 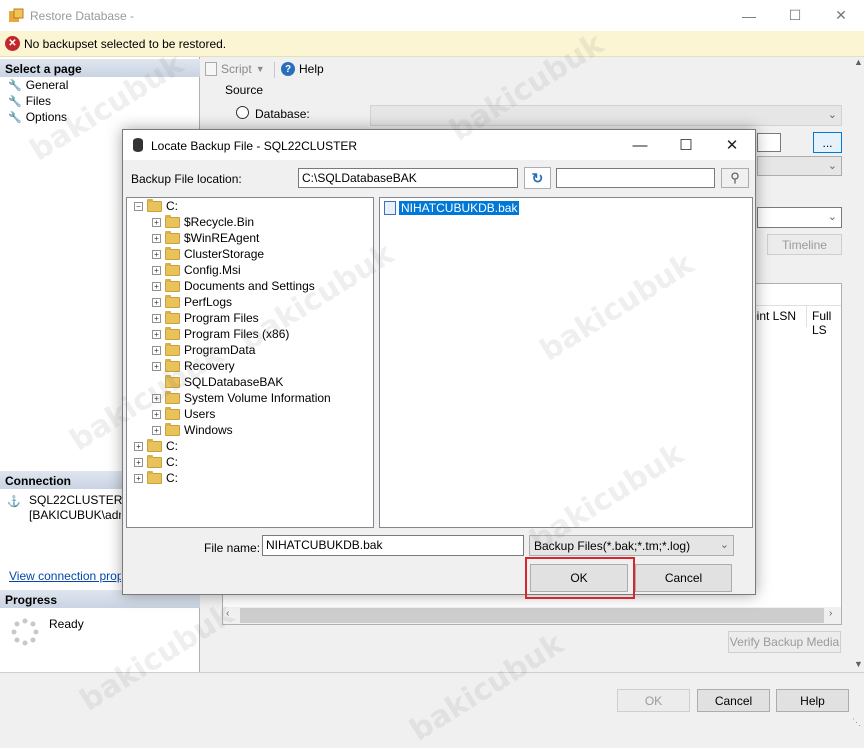 I want to click on file-type-dropdown: Backup Files(*.bak;*.tm;*.log) ⌄, so click(x=631, y=545).